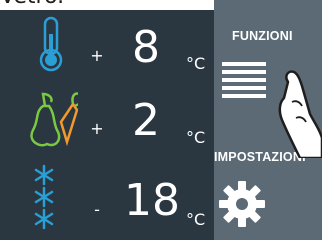 This screenshot has width=322, height=240. I want to click on sign-freezer: -, so click(97, 209).